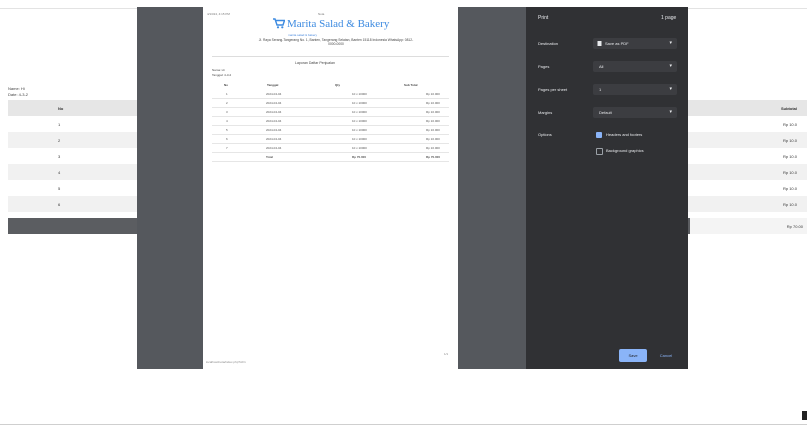  I want to click on destination-value: Save as PDF, so click(617, 43).